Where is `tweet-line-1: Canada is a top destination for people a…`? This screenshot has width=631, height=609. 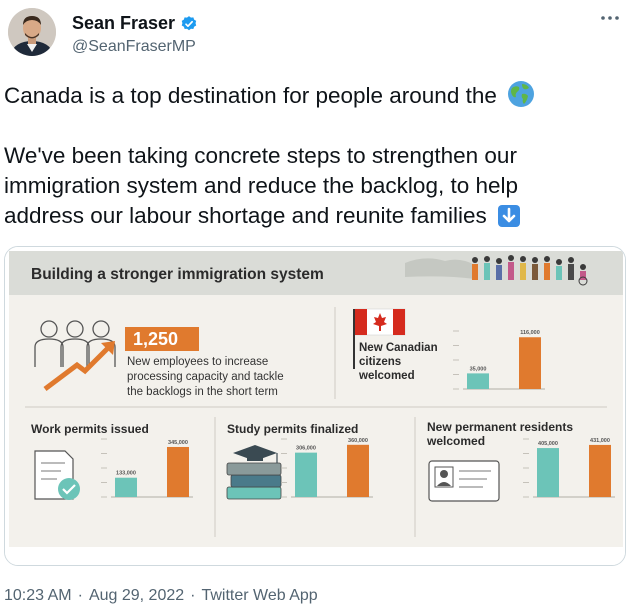 tweet-line-1: Canada is a top destination for people a… is located at coordinates (250, 95).